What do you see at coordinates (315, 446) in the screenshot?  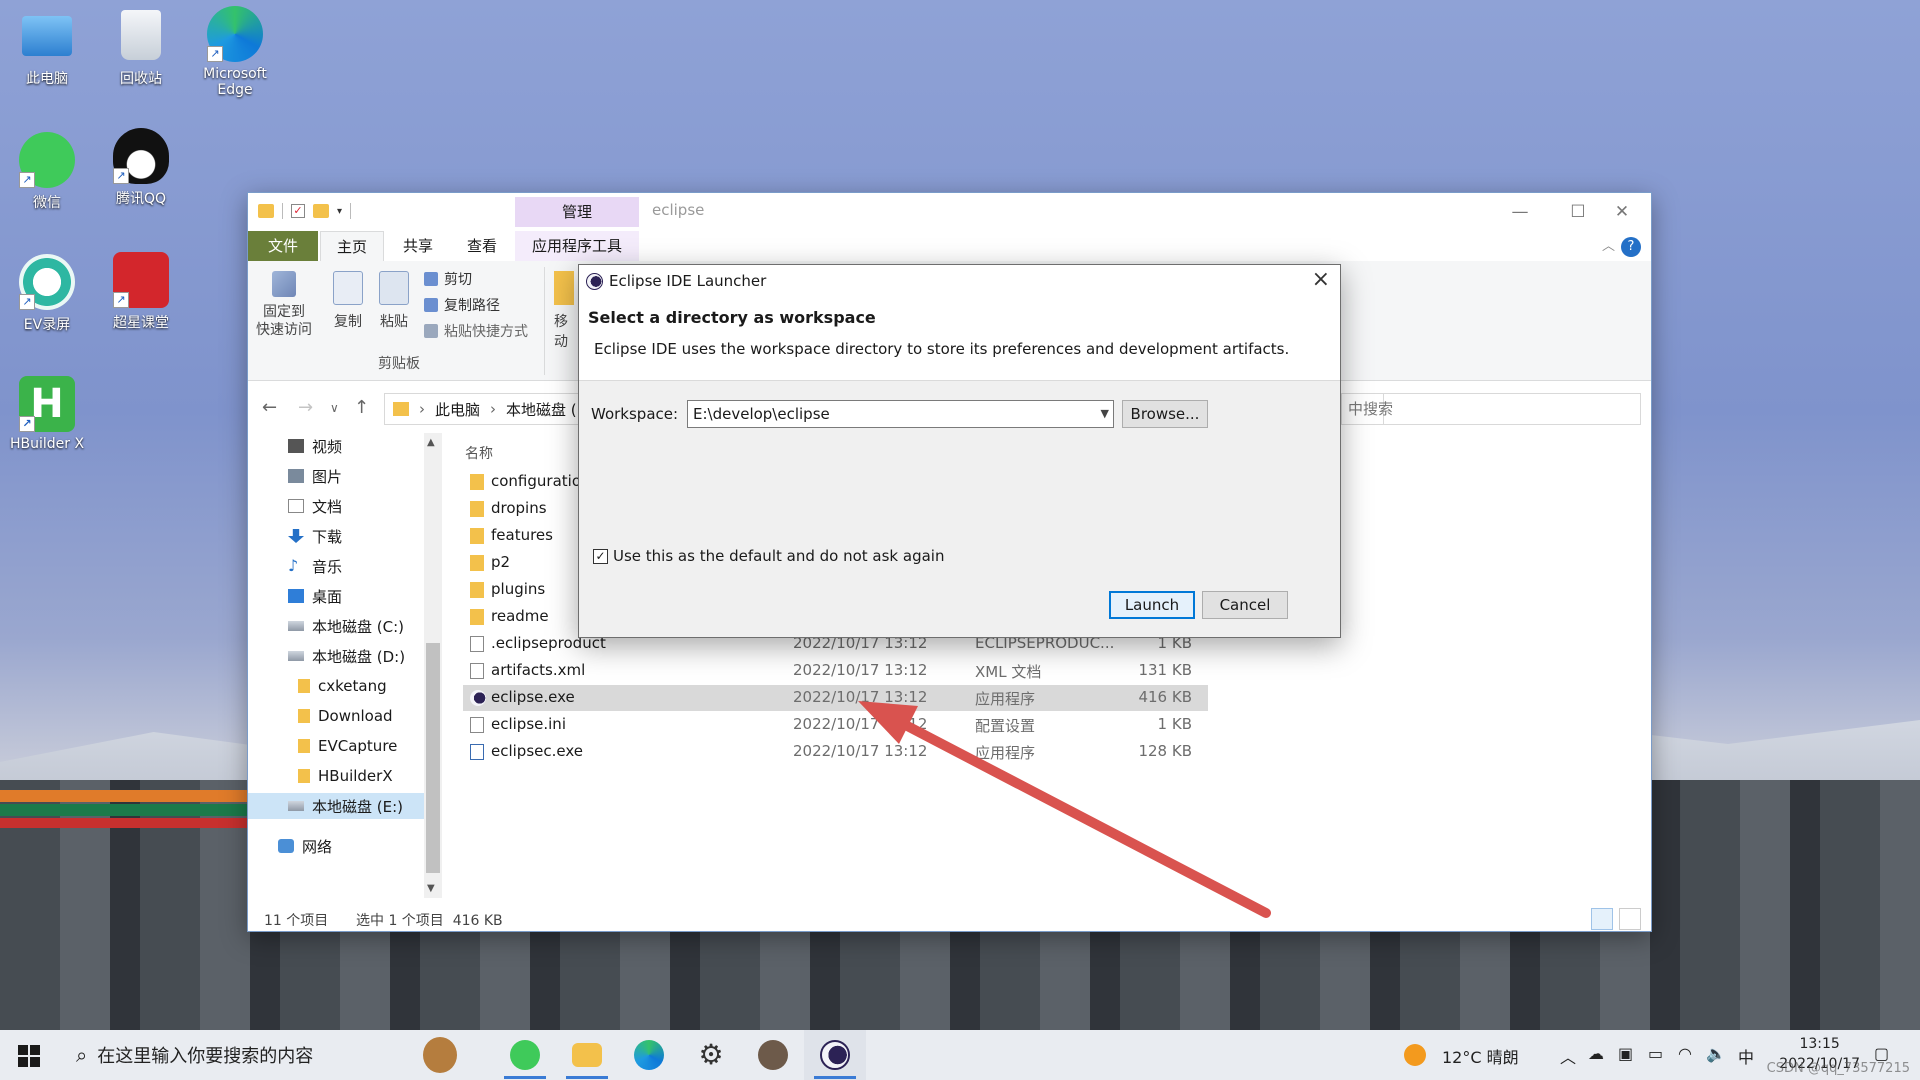 I see `nav-item-videos: 视频` at bounding box center [315, 446].